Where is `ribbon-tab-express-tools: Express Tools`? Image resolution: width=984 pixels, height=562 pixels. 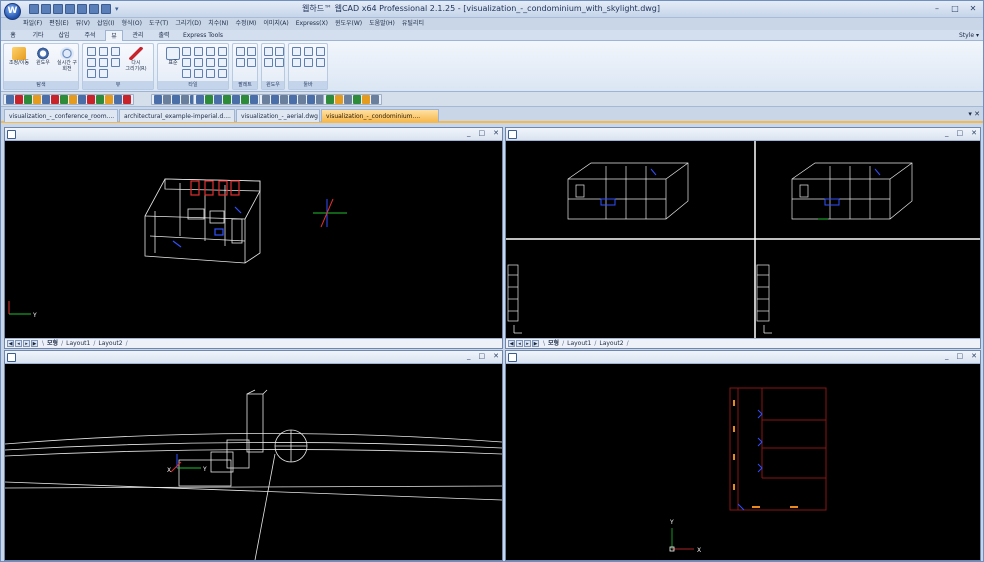 ribbon-tab-express-tools: Express Tools is located at coordinates (203, 35).